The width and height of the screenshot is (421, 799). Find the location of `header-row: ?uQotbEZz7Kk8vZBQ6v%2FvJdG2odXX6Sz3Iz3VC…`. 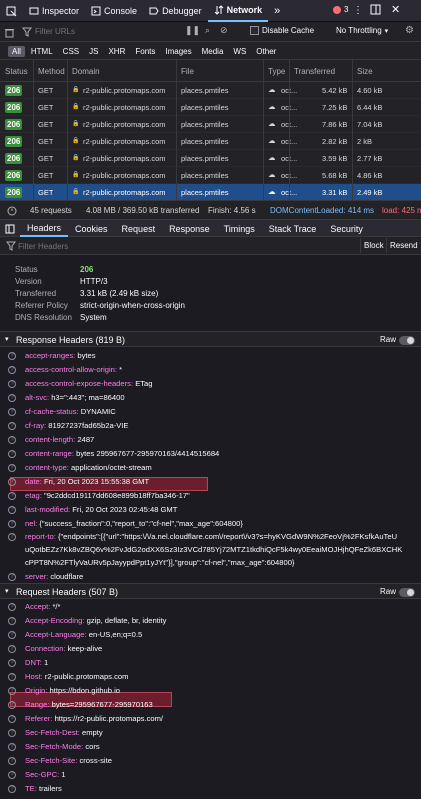

header-row: ?uQotbEZz7Kk8vZBQ6v%2FvJdG2odXX6Sz3Iz3VC… is located at coordinates (205, 549).